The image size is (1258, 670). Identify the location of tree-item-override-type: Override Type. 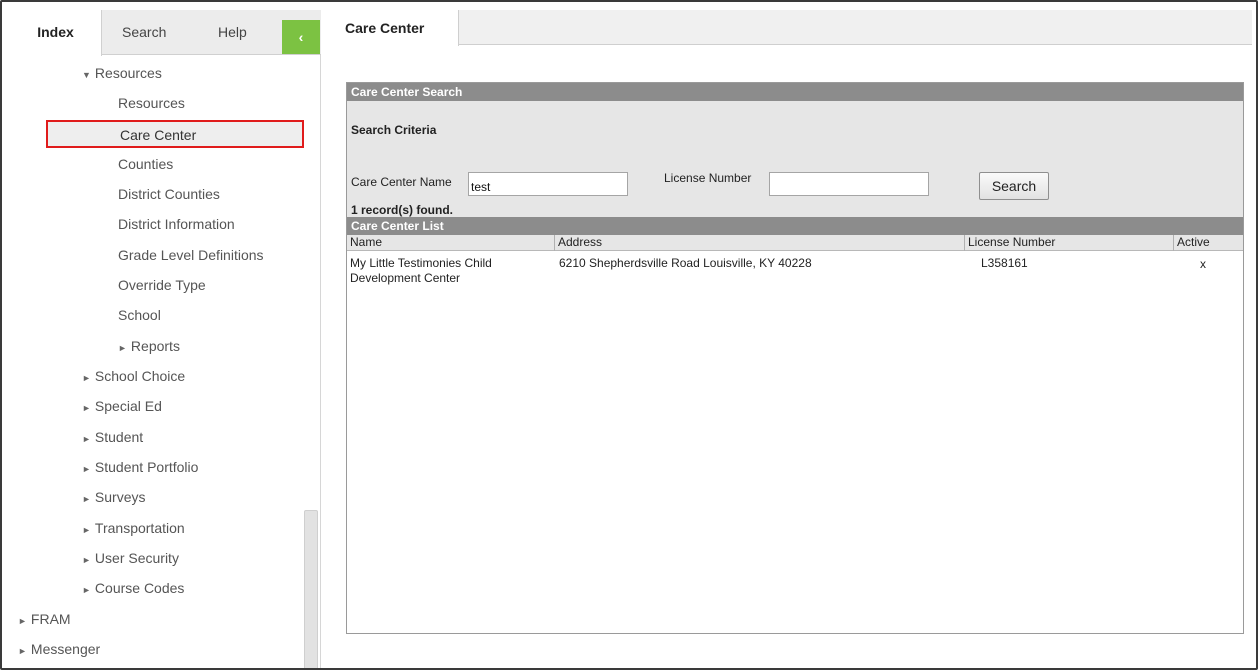
(162, 285).